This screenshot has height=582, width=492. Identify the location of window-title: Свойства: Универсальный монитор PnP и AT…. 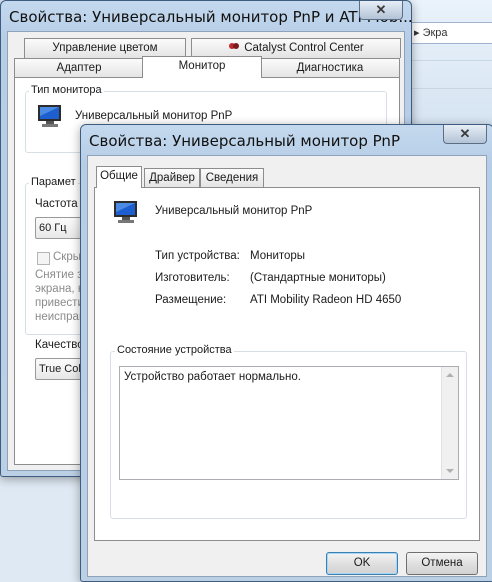
(211, 17).